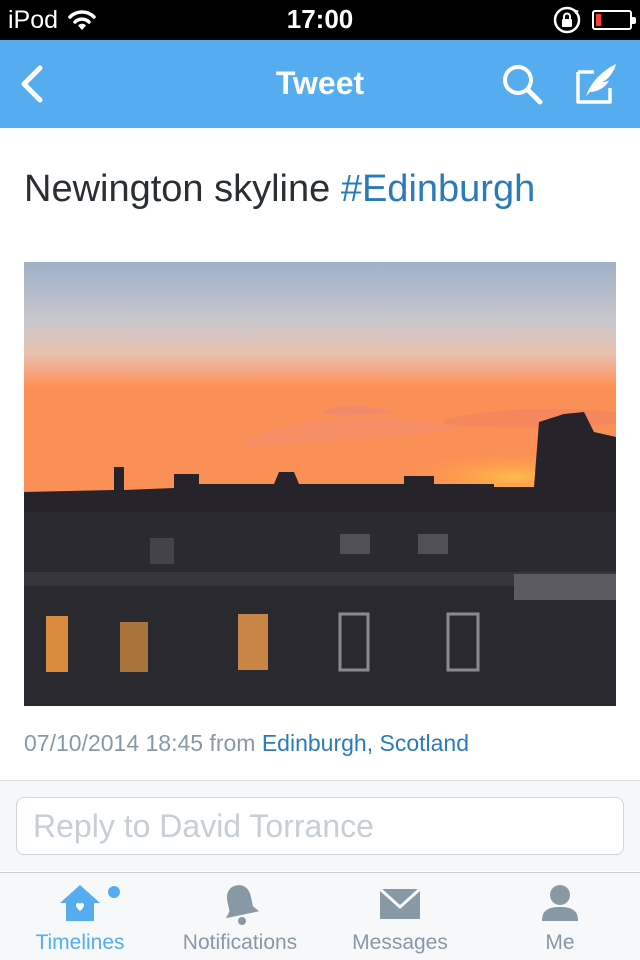  I want to click on tab-timelines: Timelines, so click(80, 916).